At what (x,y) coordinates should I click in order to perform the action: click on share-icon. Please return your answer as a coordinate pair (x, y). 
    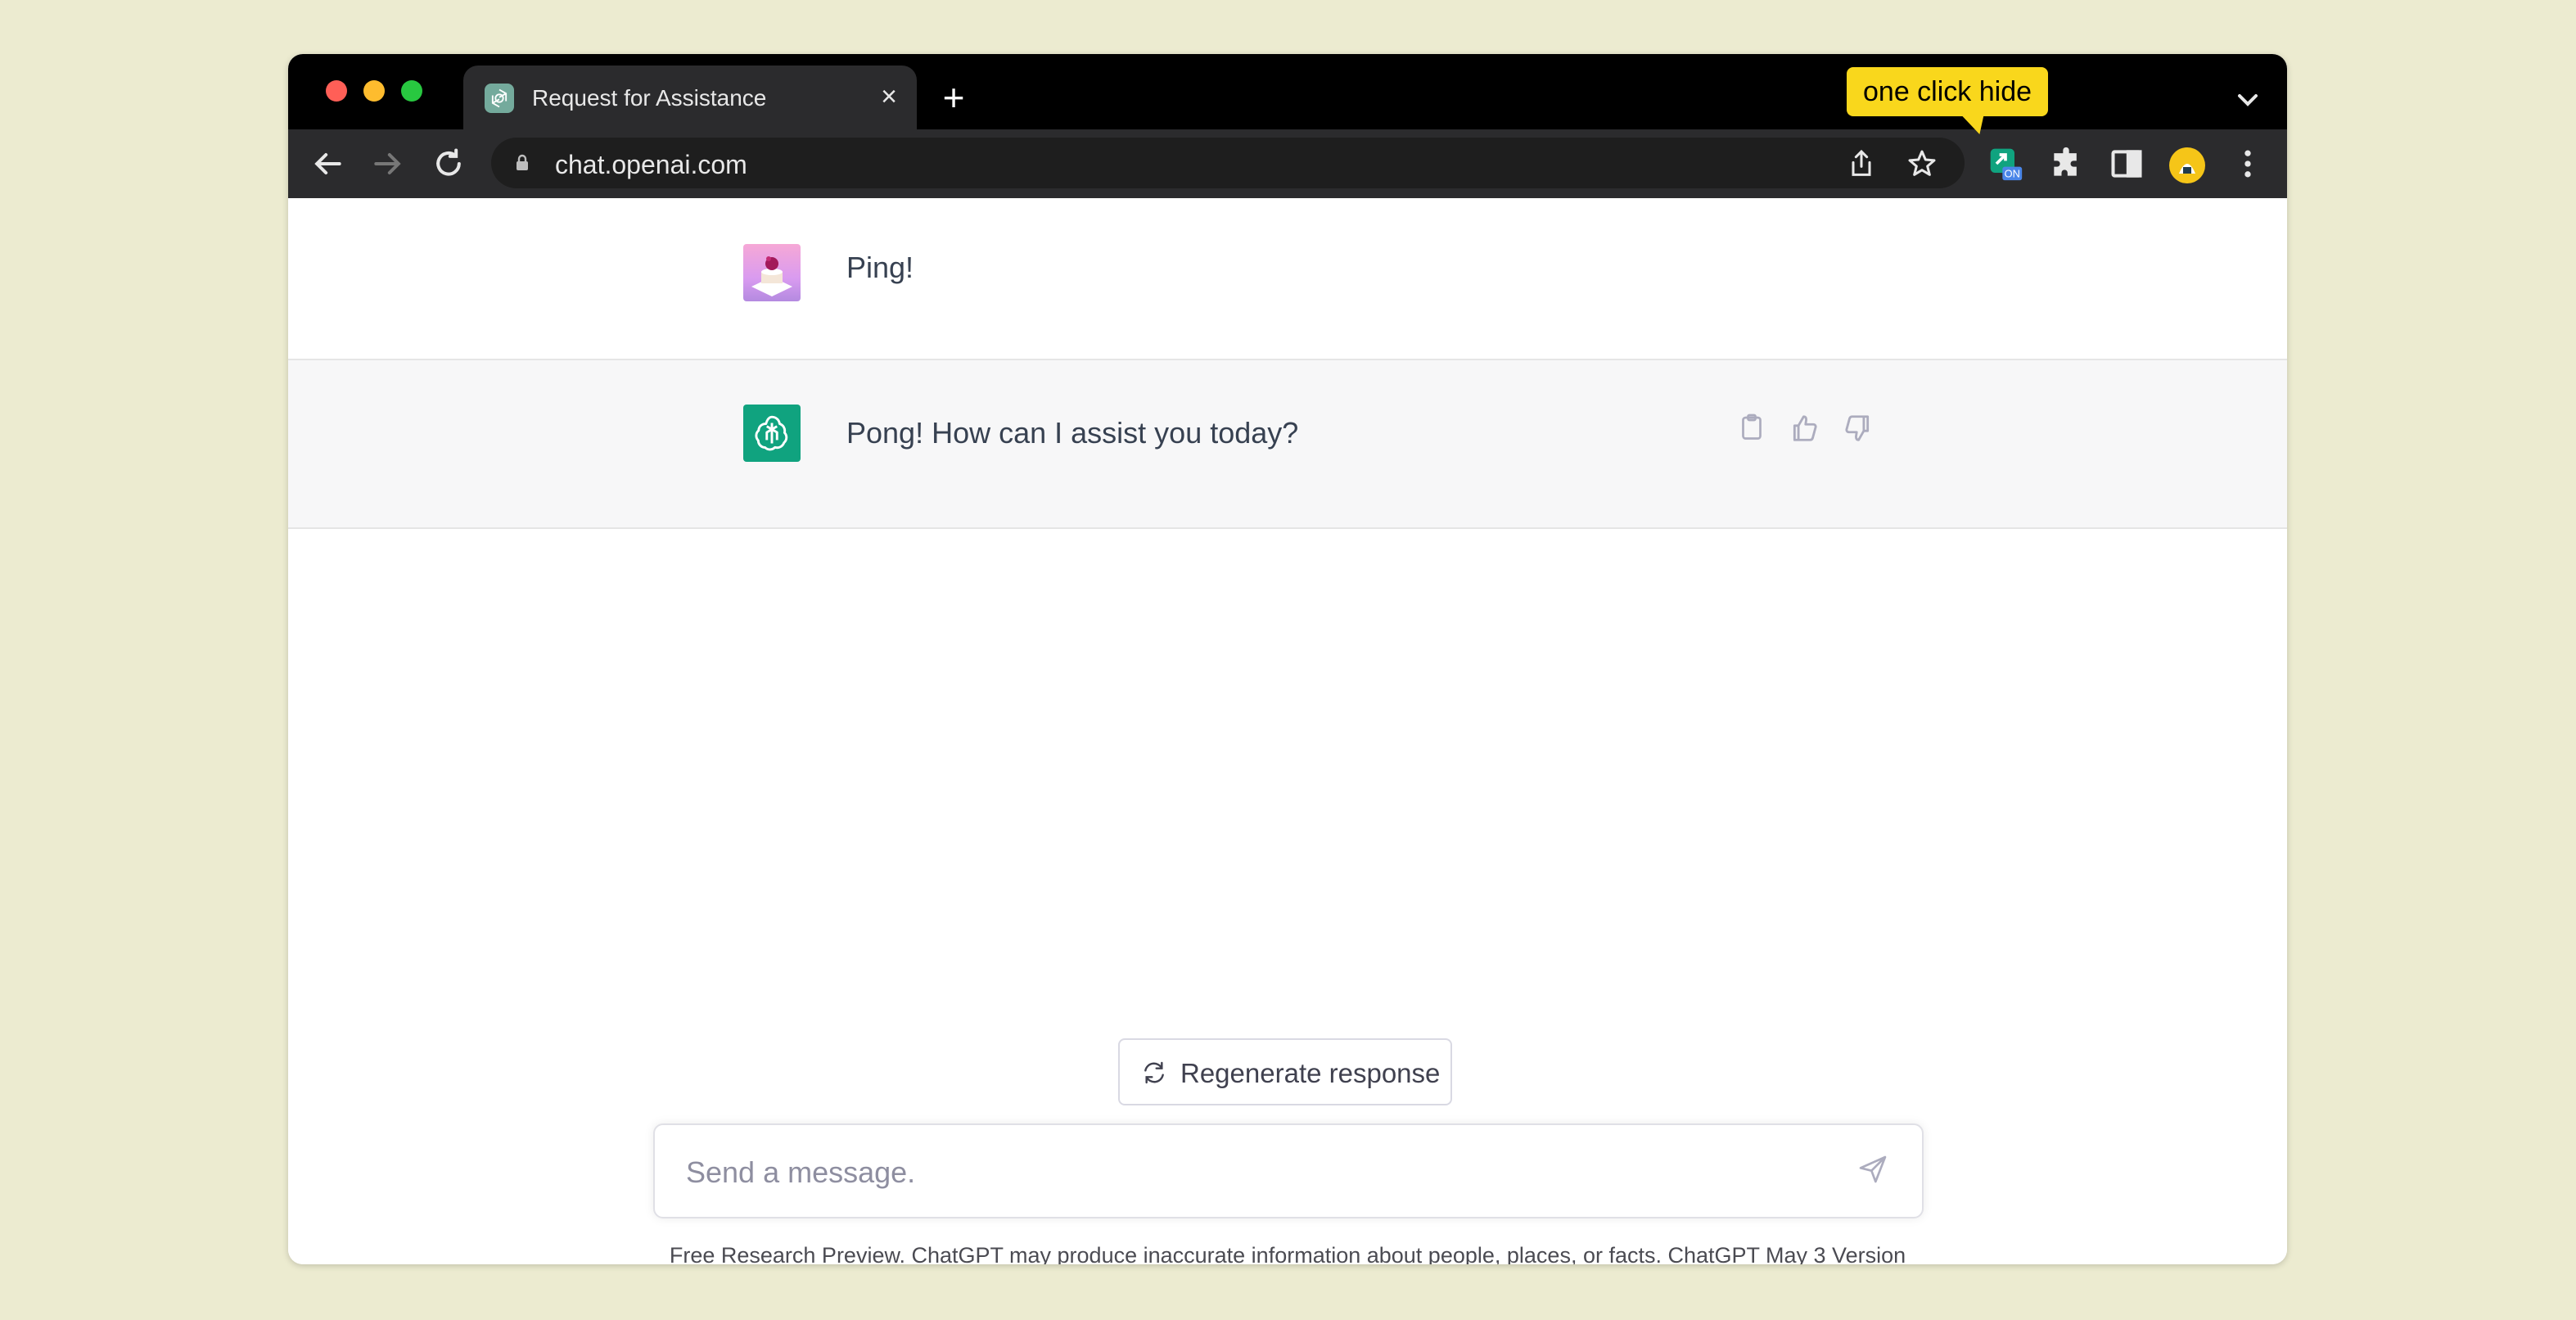
    Looking at the image, I should click on (1861, 163).